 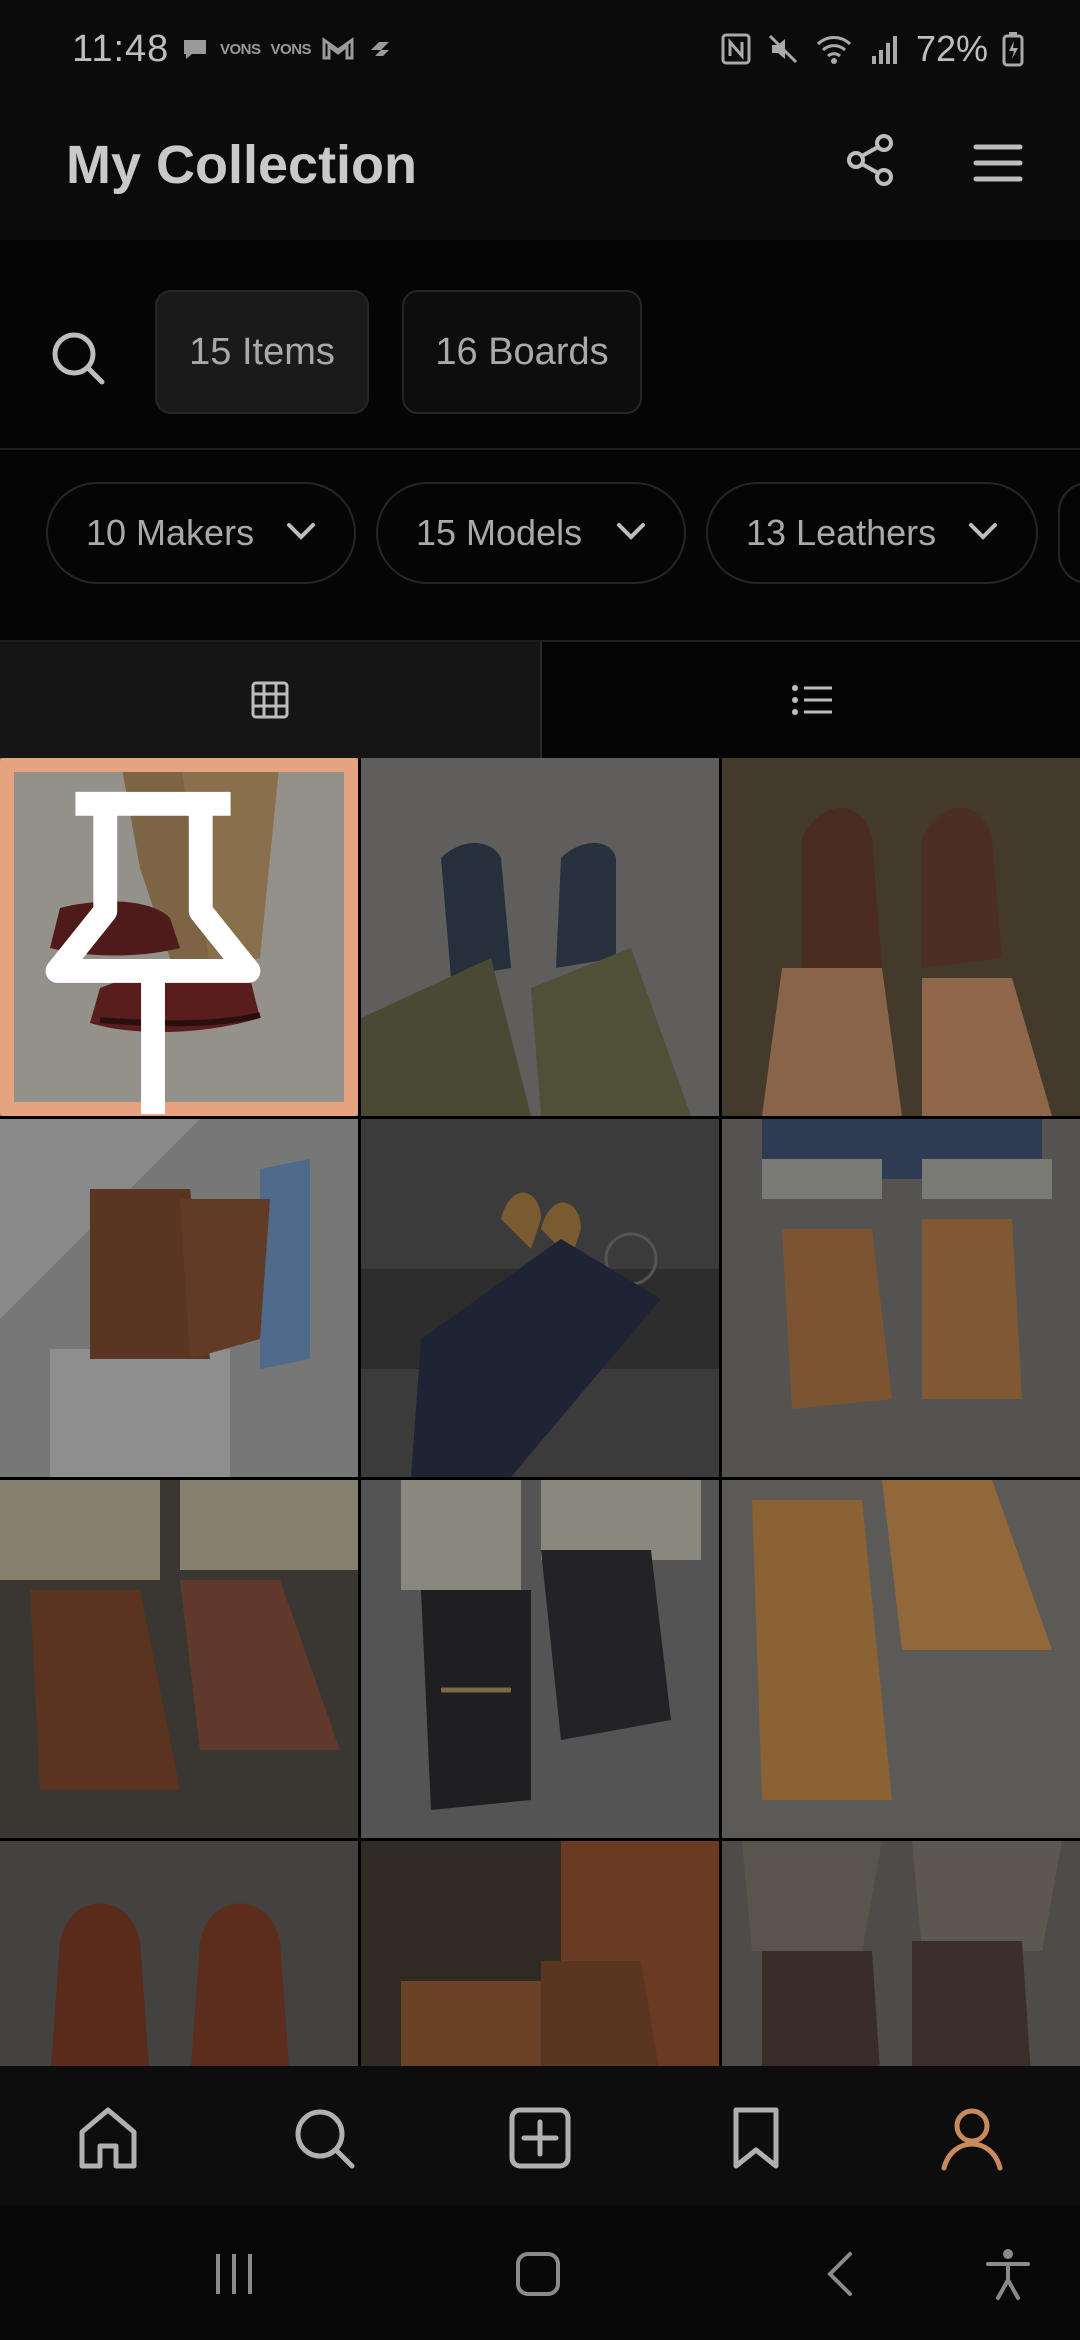 I want to click on photo-tan-boots-denim, so click(x=901, y=1298).